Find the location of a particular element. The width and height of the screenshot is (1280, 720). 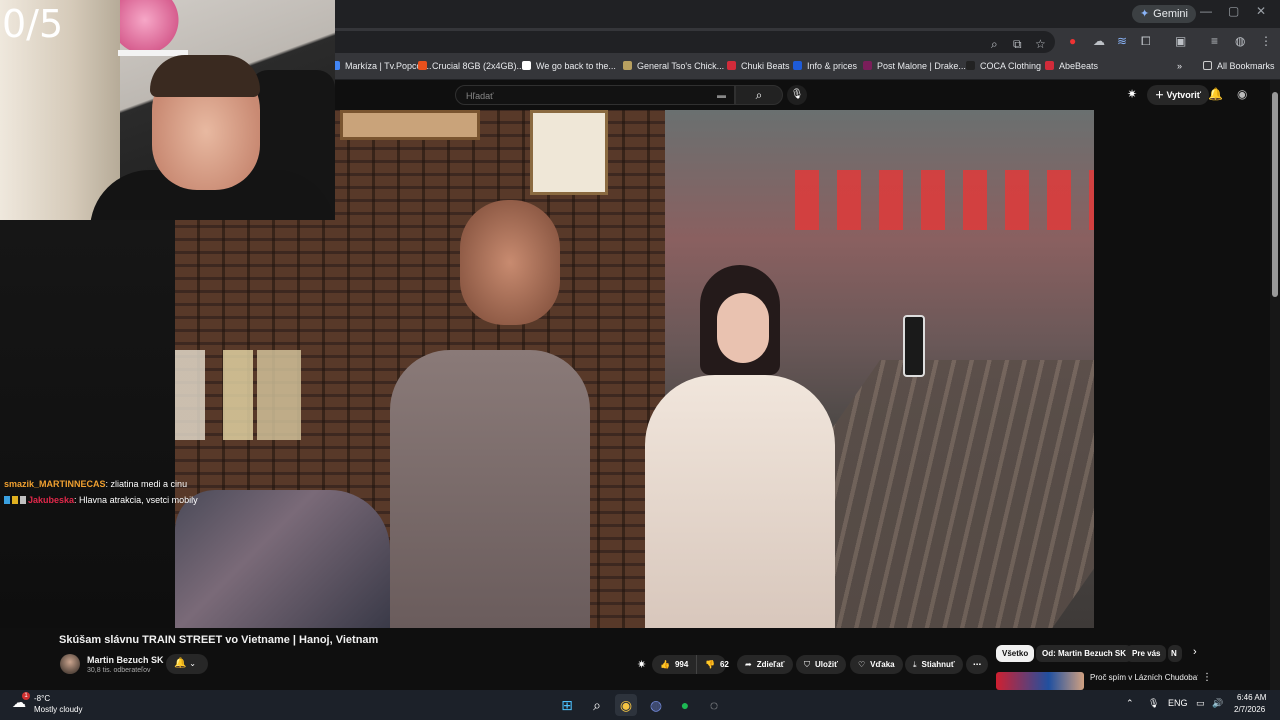

app-icon: ◌ is located at coordinates (714, 705).